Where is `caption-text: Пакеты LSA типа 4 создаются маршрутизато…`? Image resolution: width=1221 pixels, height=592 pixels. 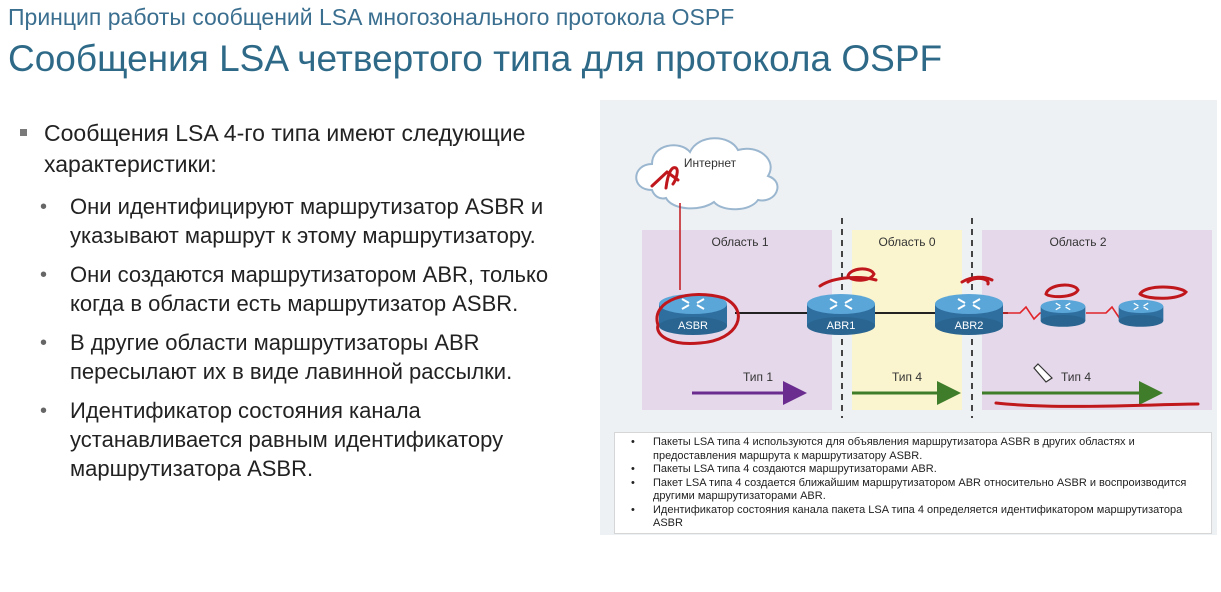 caption-text: Пакеты LSA типа 4 создаются маршрутизато… is located at coordinates (795, 469).